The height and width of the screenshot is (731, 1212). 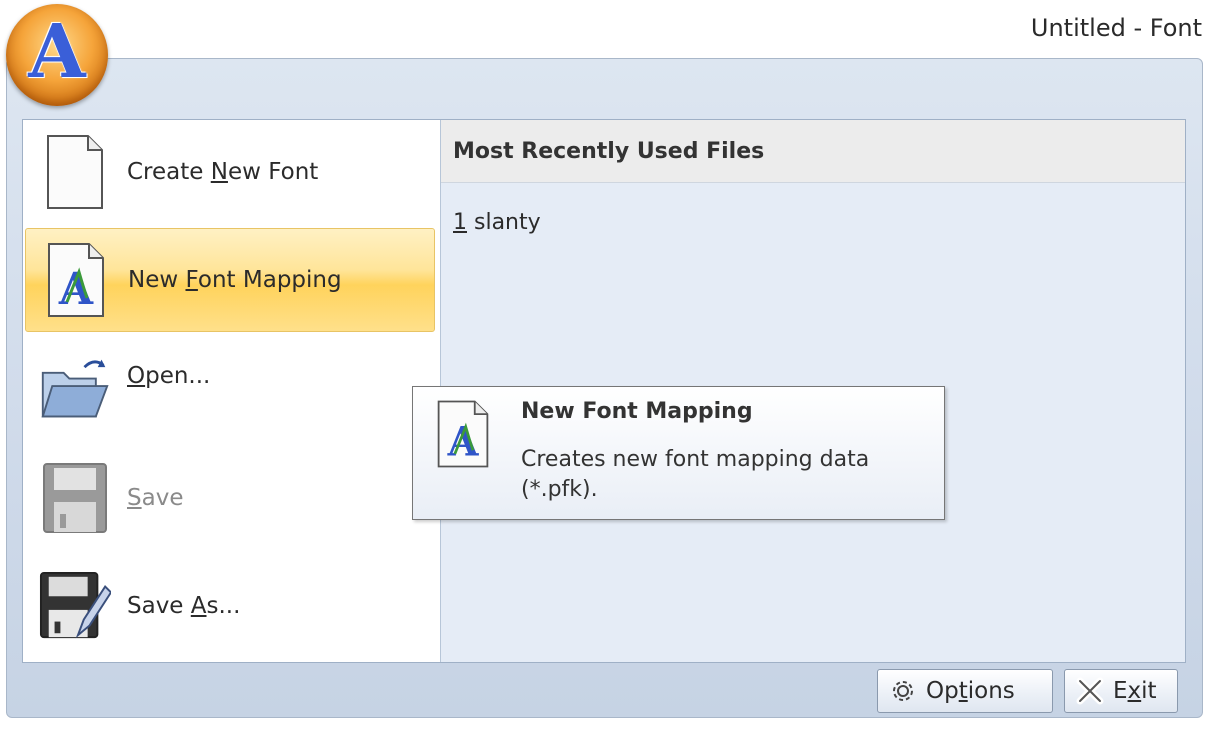 I want to click on blank-page-icon, so click(x=75, y=172).